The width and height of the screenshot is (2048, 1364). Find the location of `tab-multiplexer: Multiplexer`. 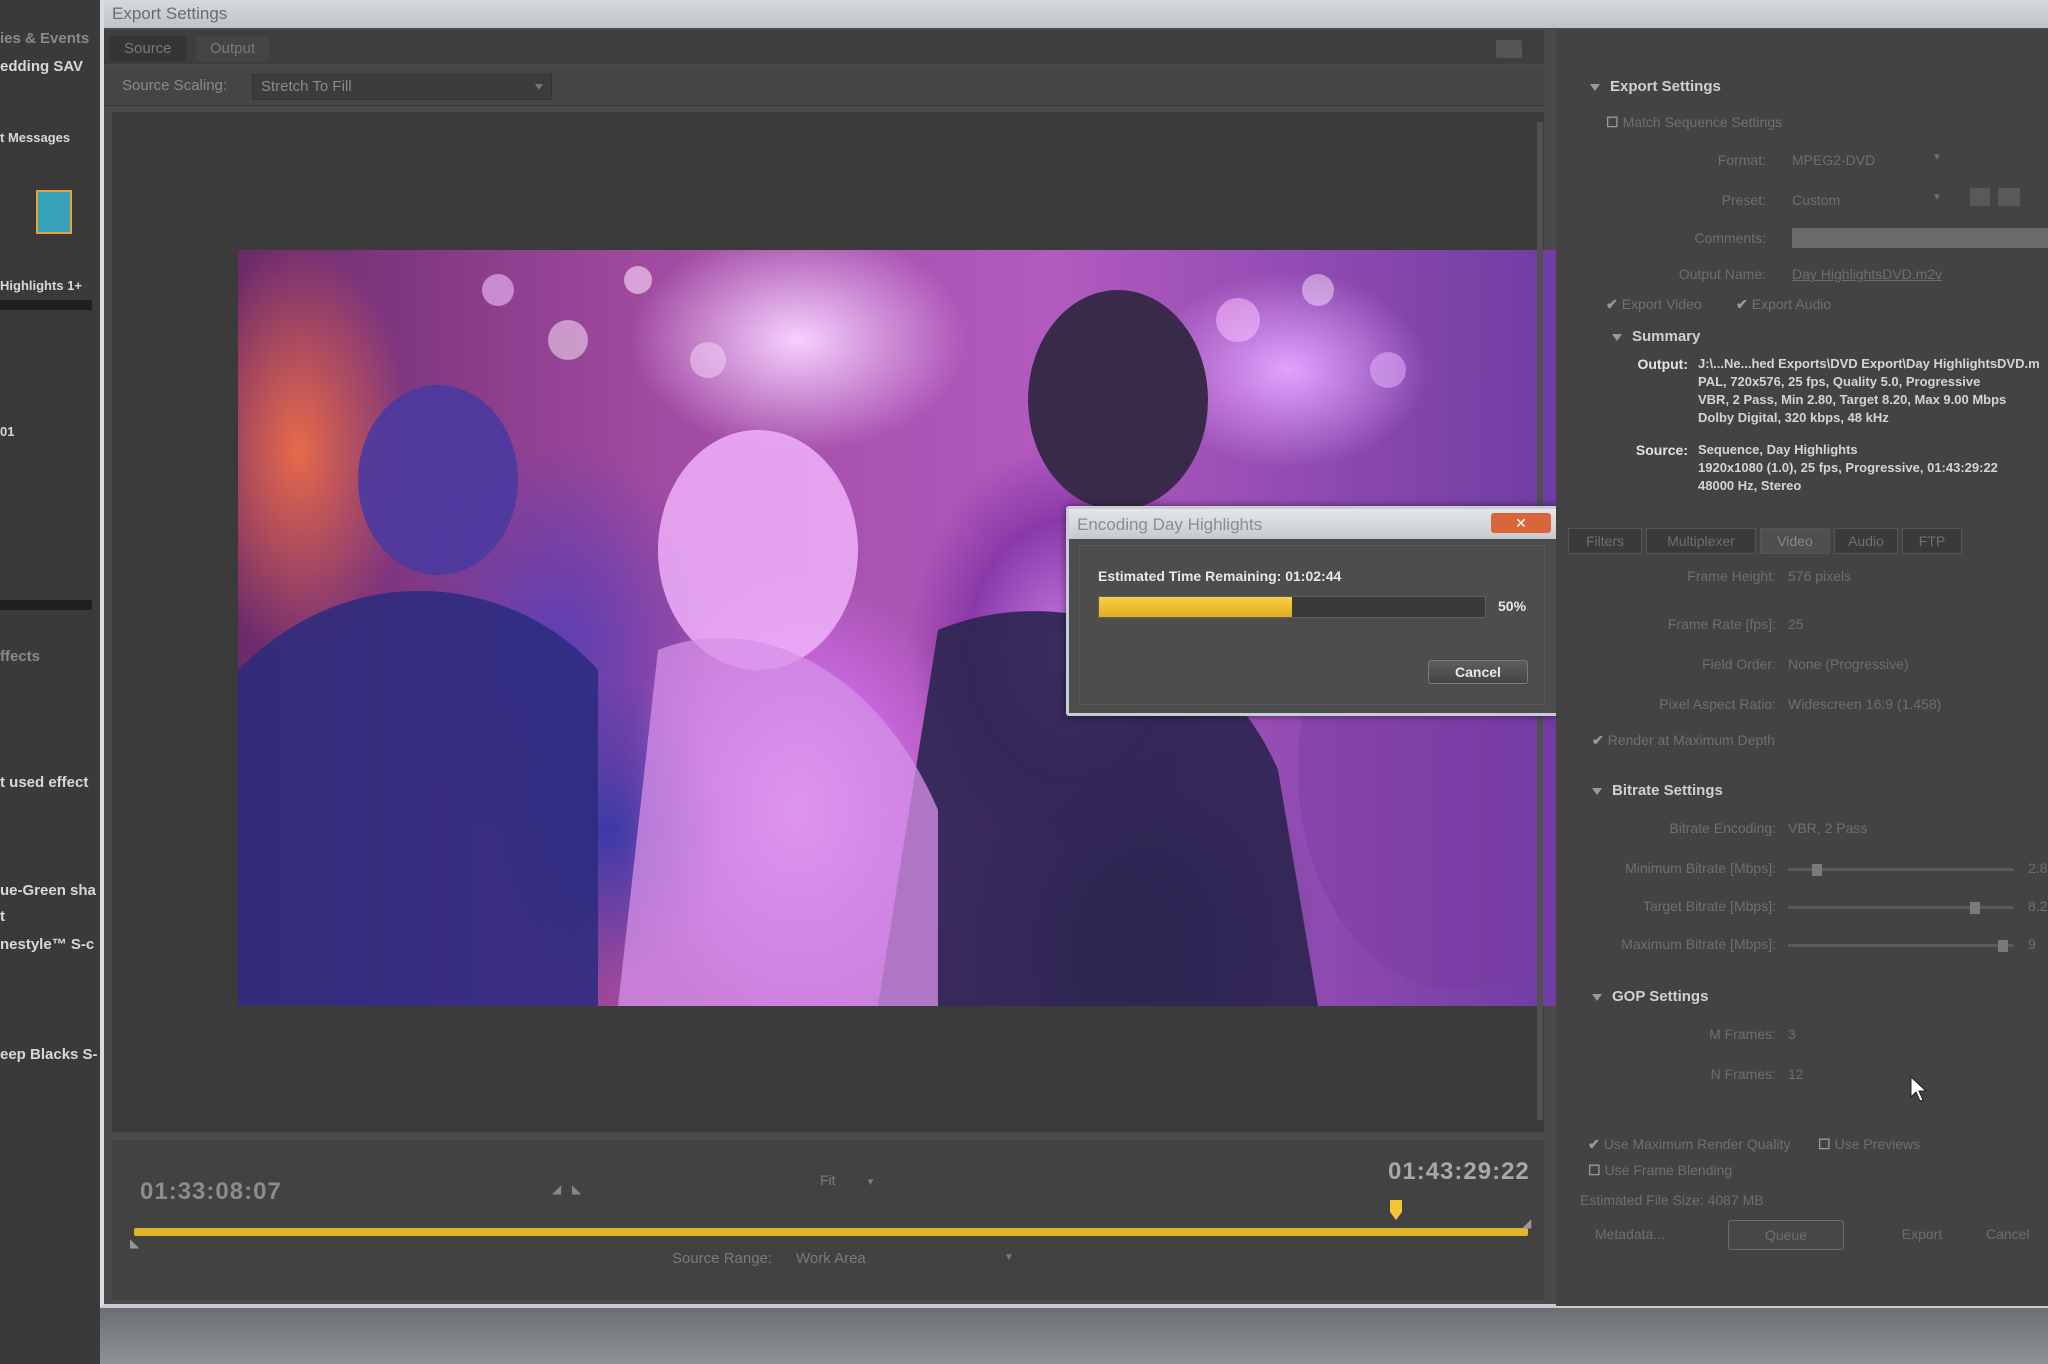

tab-multiplexer: Multiplexer is located at coordinates (1701, 541).